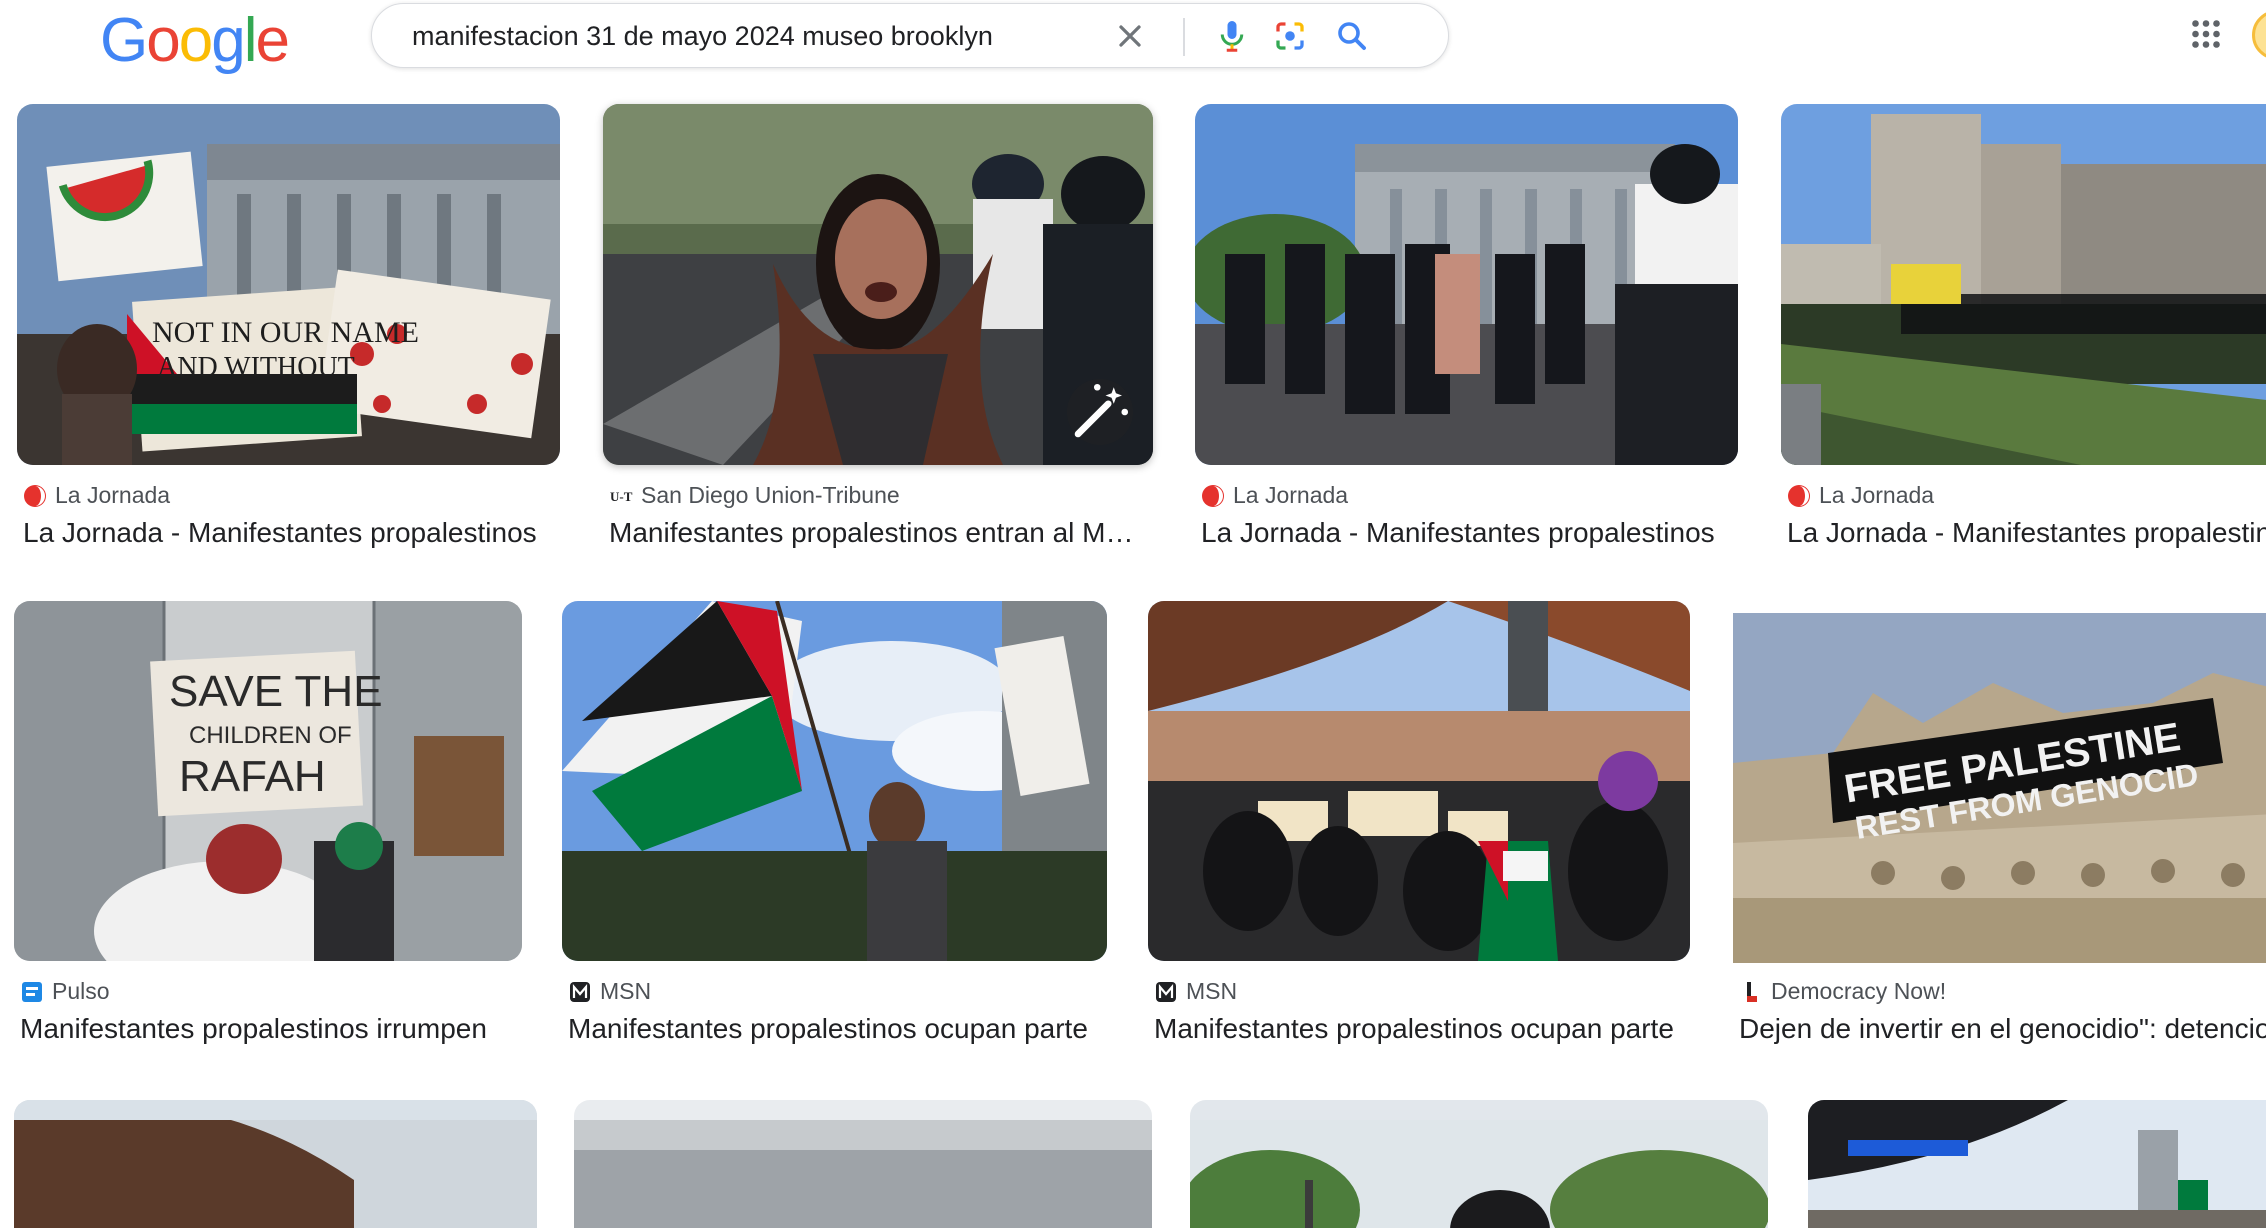 This screenshot has height=1228, width=2266. I want to click on result-thumbnail: SAVE THE CHILDREN OF RAFAH, so click(268, 781).